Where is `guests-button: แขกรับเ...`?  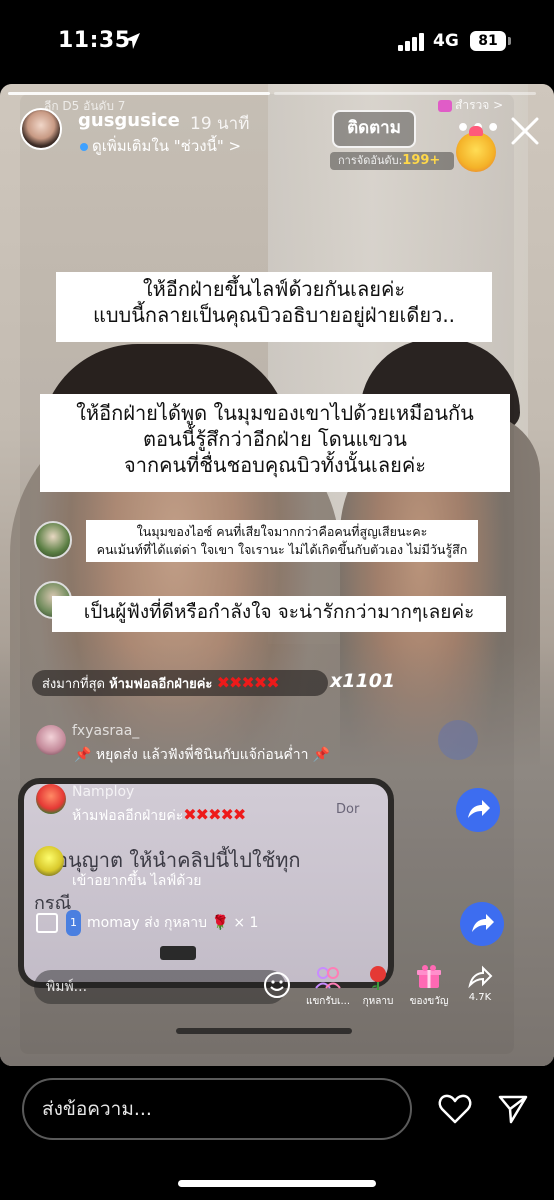
guests-button: แขกรับเ... is located at coordinates (328, 987).